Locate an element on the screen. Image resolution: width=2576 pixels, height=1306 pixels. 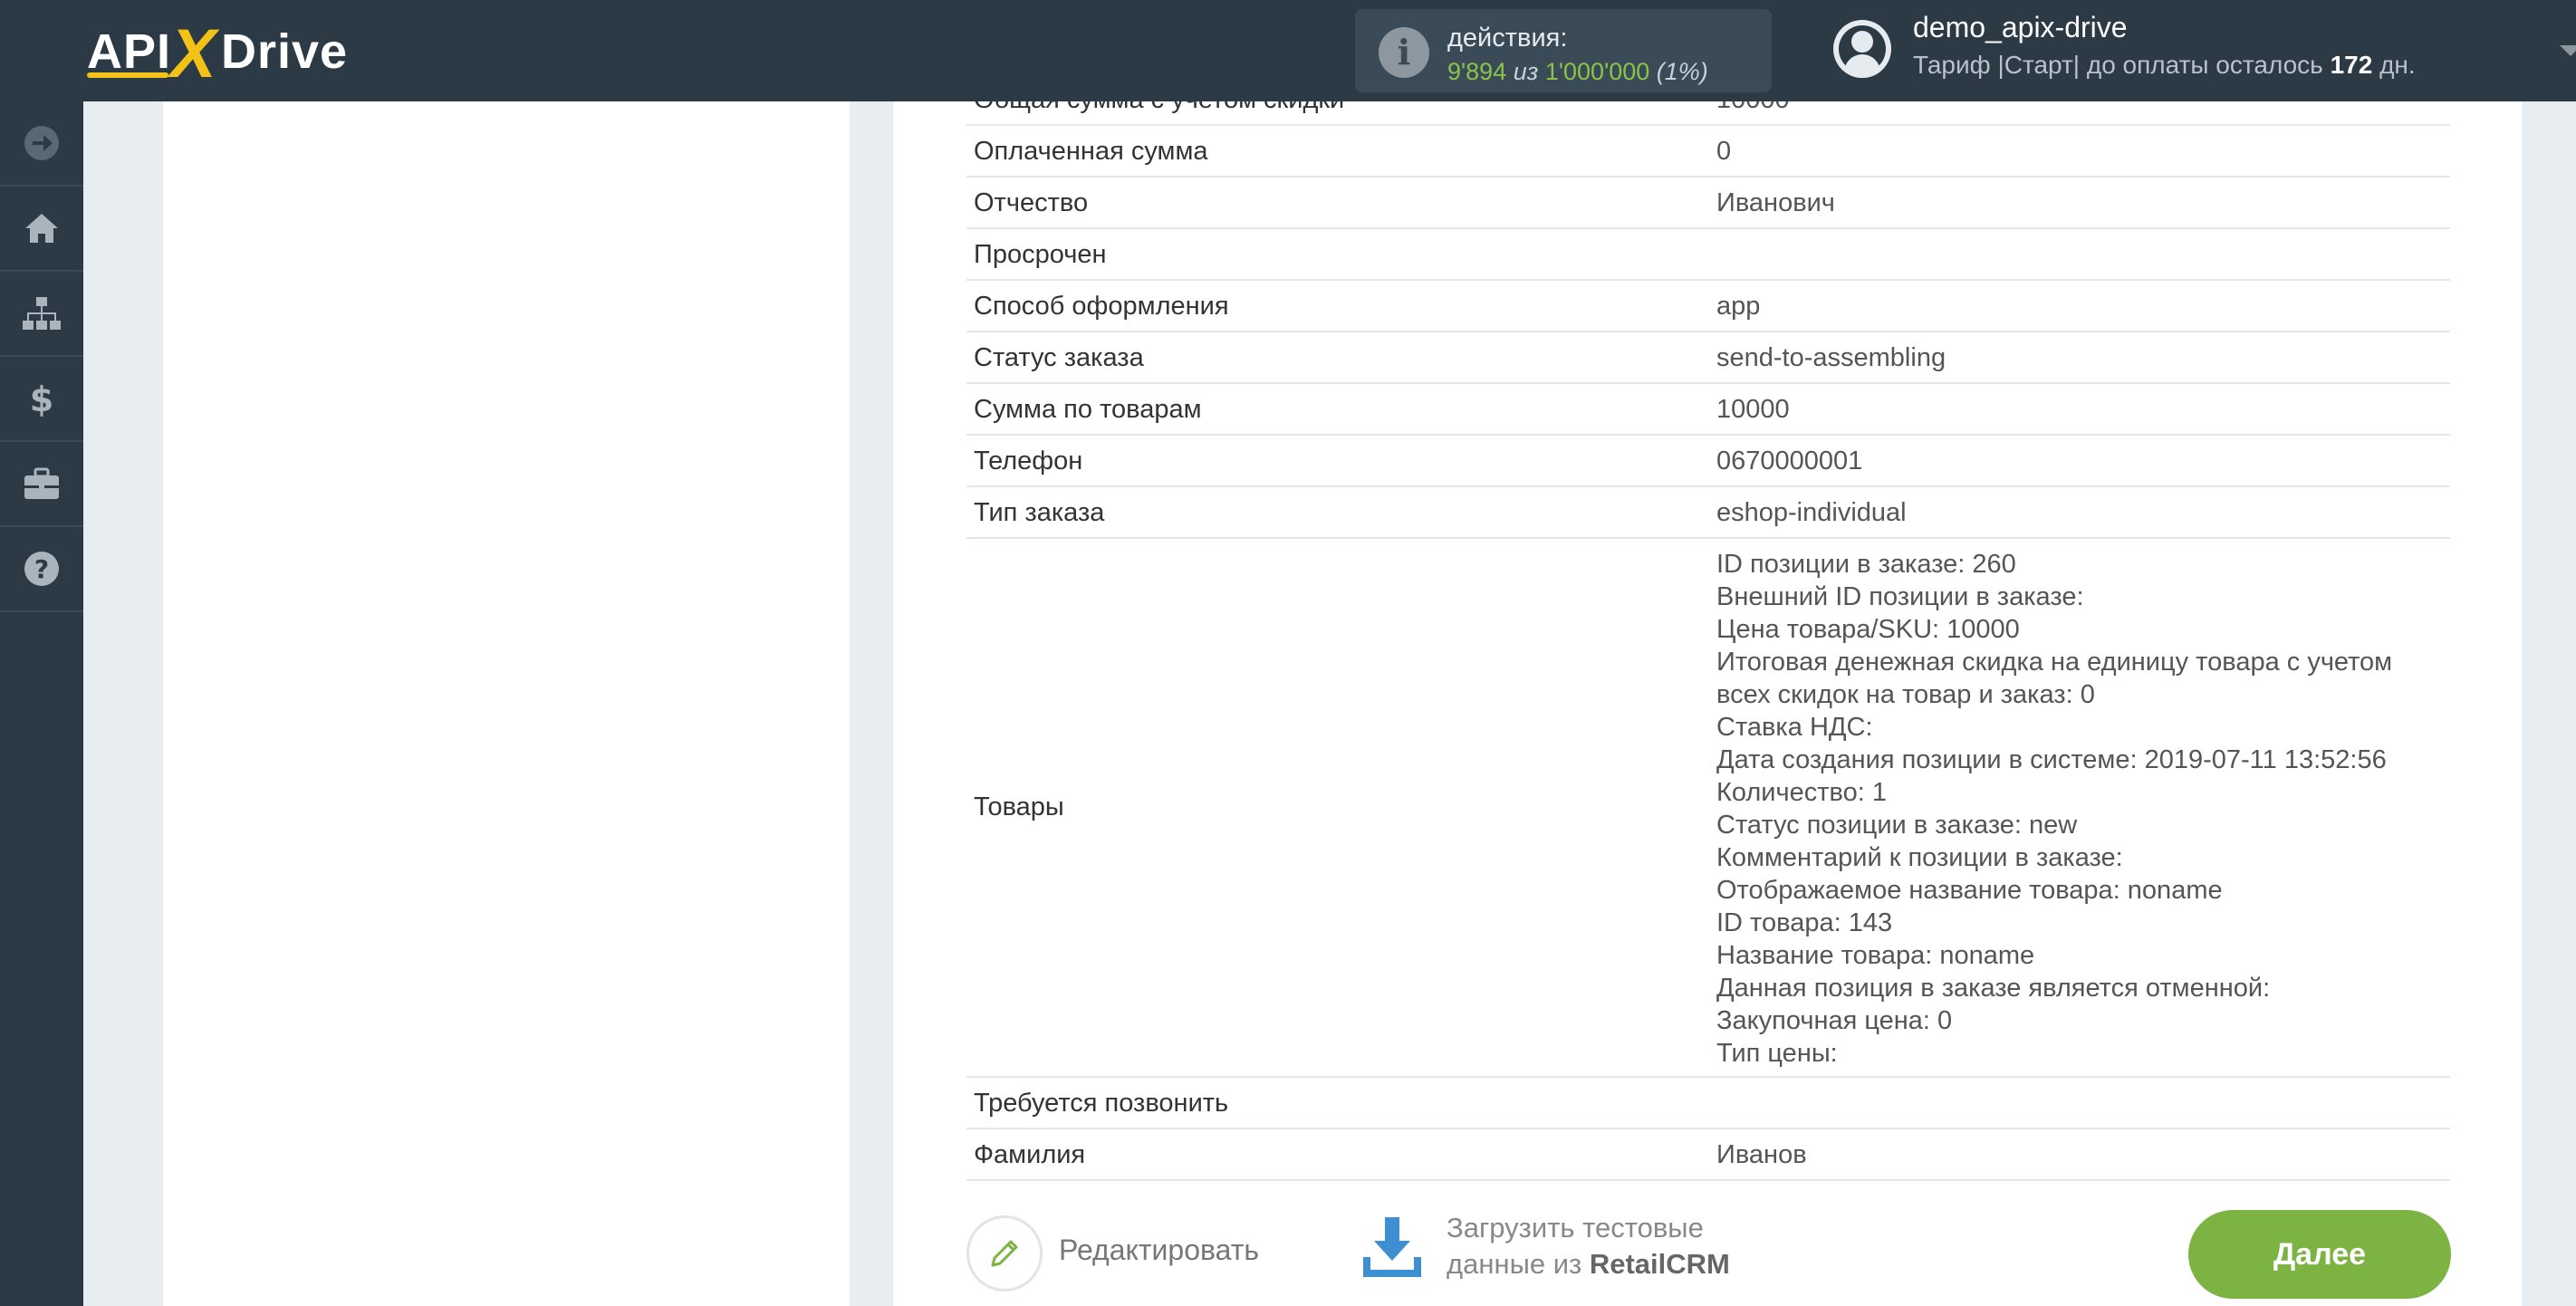
actions-of: из is located at coordinates (1526, 71).